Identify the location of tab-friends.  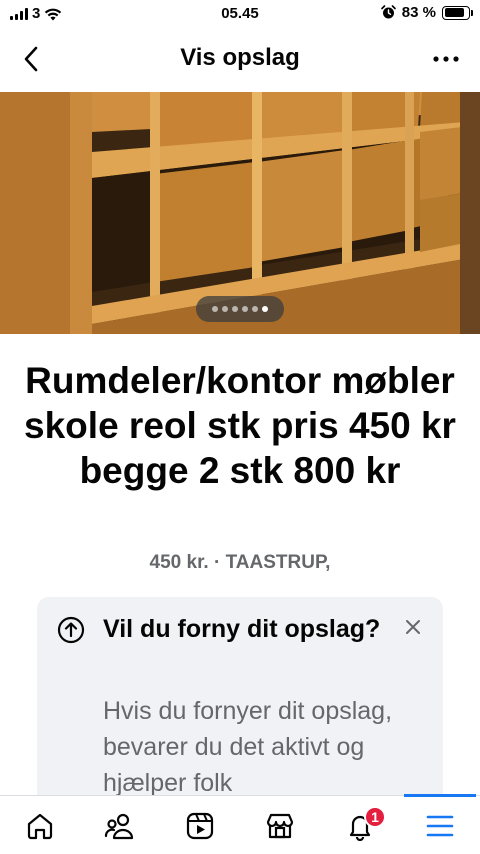
(120, 825).